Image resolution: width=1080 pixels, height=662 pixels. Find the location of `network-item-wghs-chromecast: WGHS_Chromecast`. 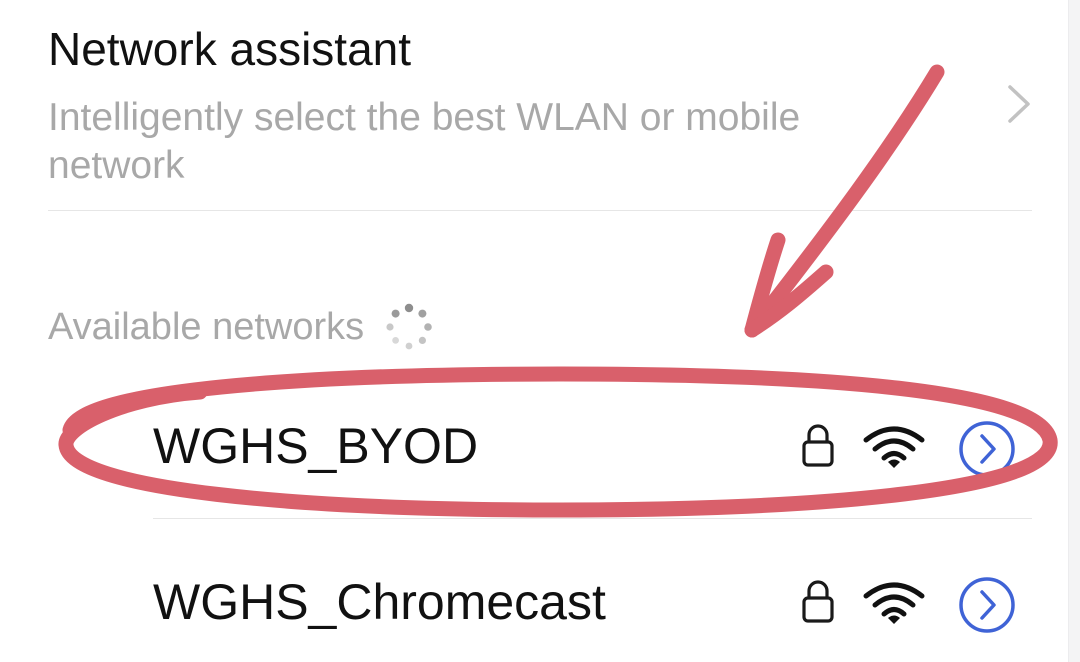

network-item-wghs-chromecast: WGHS_Chromecast is located at coordinates (530, 601).